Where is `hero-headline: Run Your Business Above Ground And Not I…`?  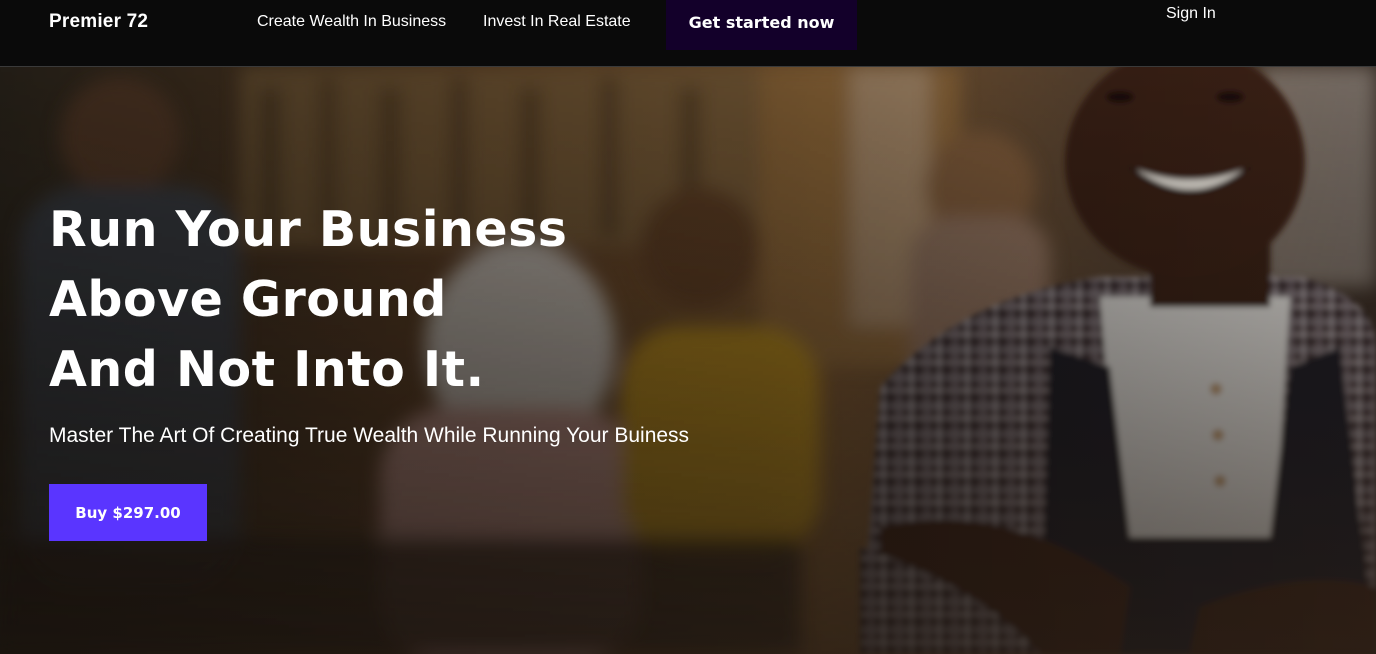
hero-headline: Run Your Business Above Ground And Not I… is located at coordinates (308, 300).